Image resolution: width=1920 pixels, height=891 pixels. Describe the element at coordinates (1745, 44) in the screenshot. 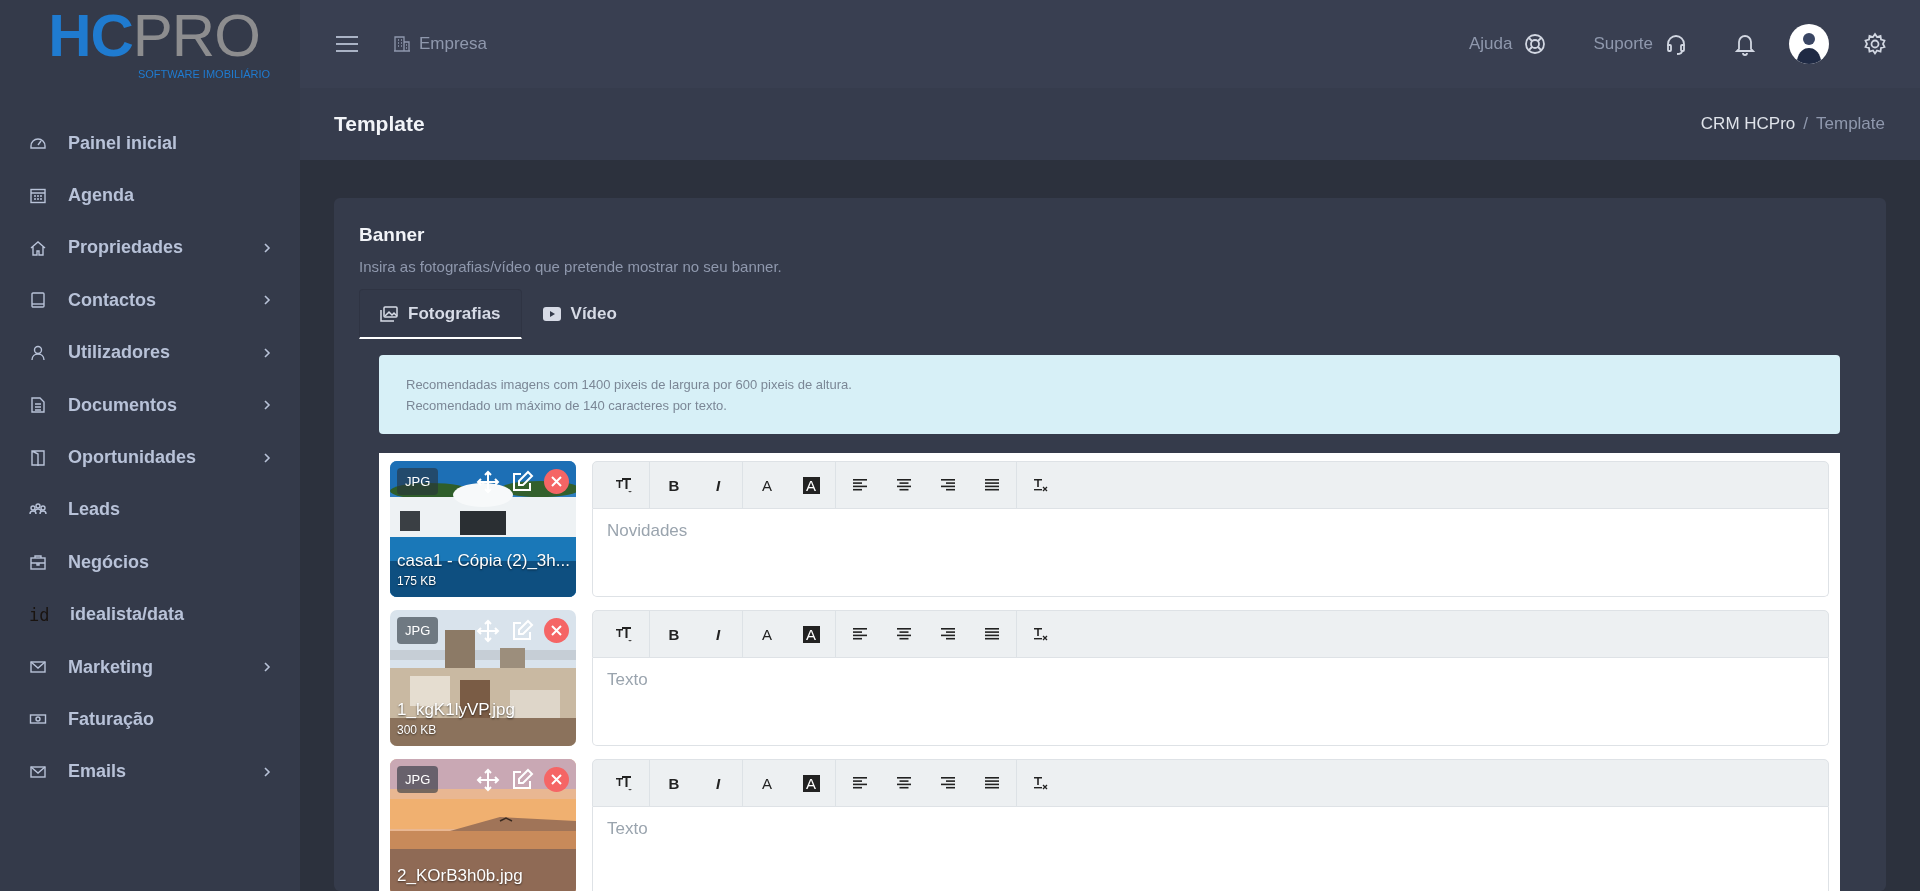

I see `notification-bell-icon` at that location.